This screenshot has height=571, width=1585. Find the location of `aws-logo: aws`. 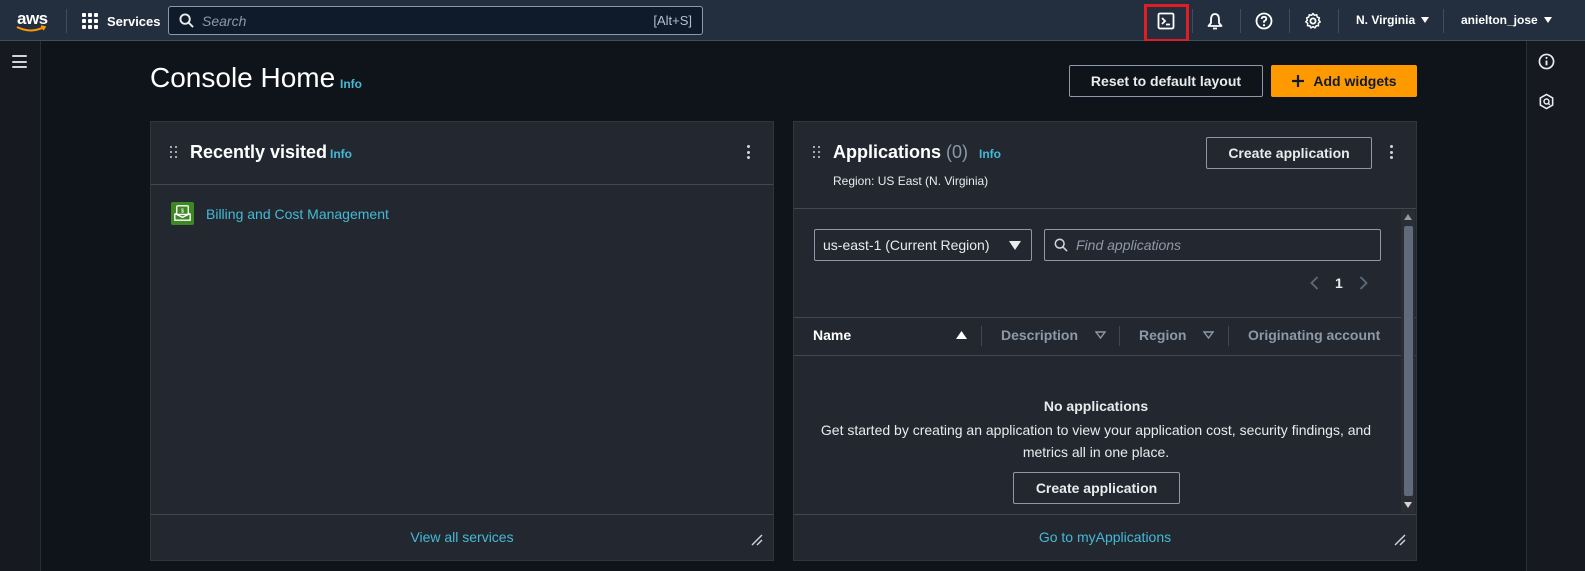

aws-logo: aws is located at coordinates (32, 21).